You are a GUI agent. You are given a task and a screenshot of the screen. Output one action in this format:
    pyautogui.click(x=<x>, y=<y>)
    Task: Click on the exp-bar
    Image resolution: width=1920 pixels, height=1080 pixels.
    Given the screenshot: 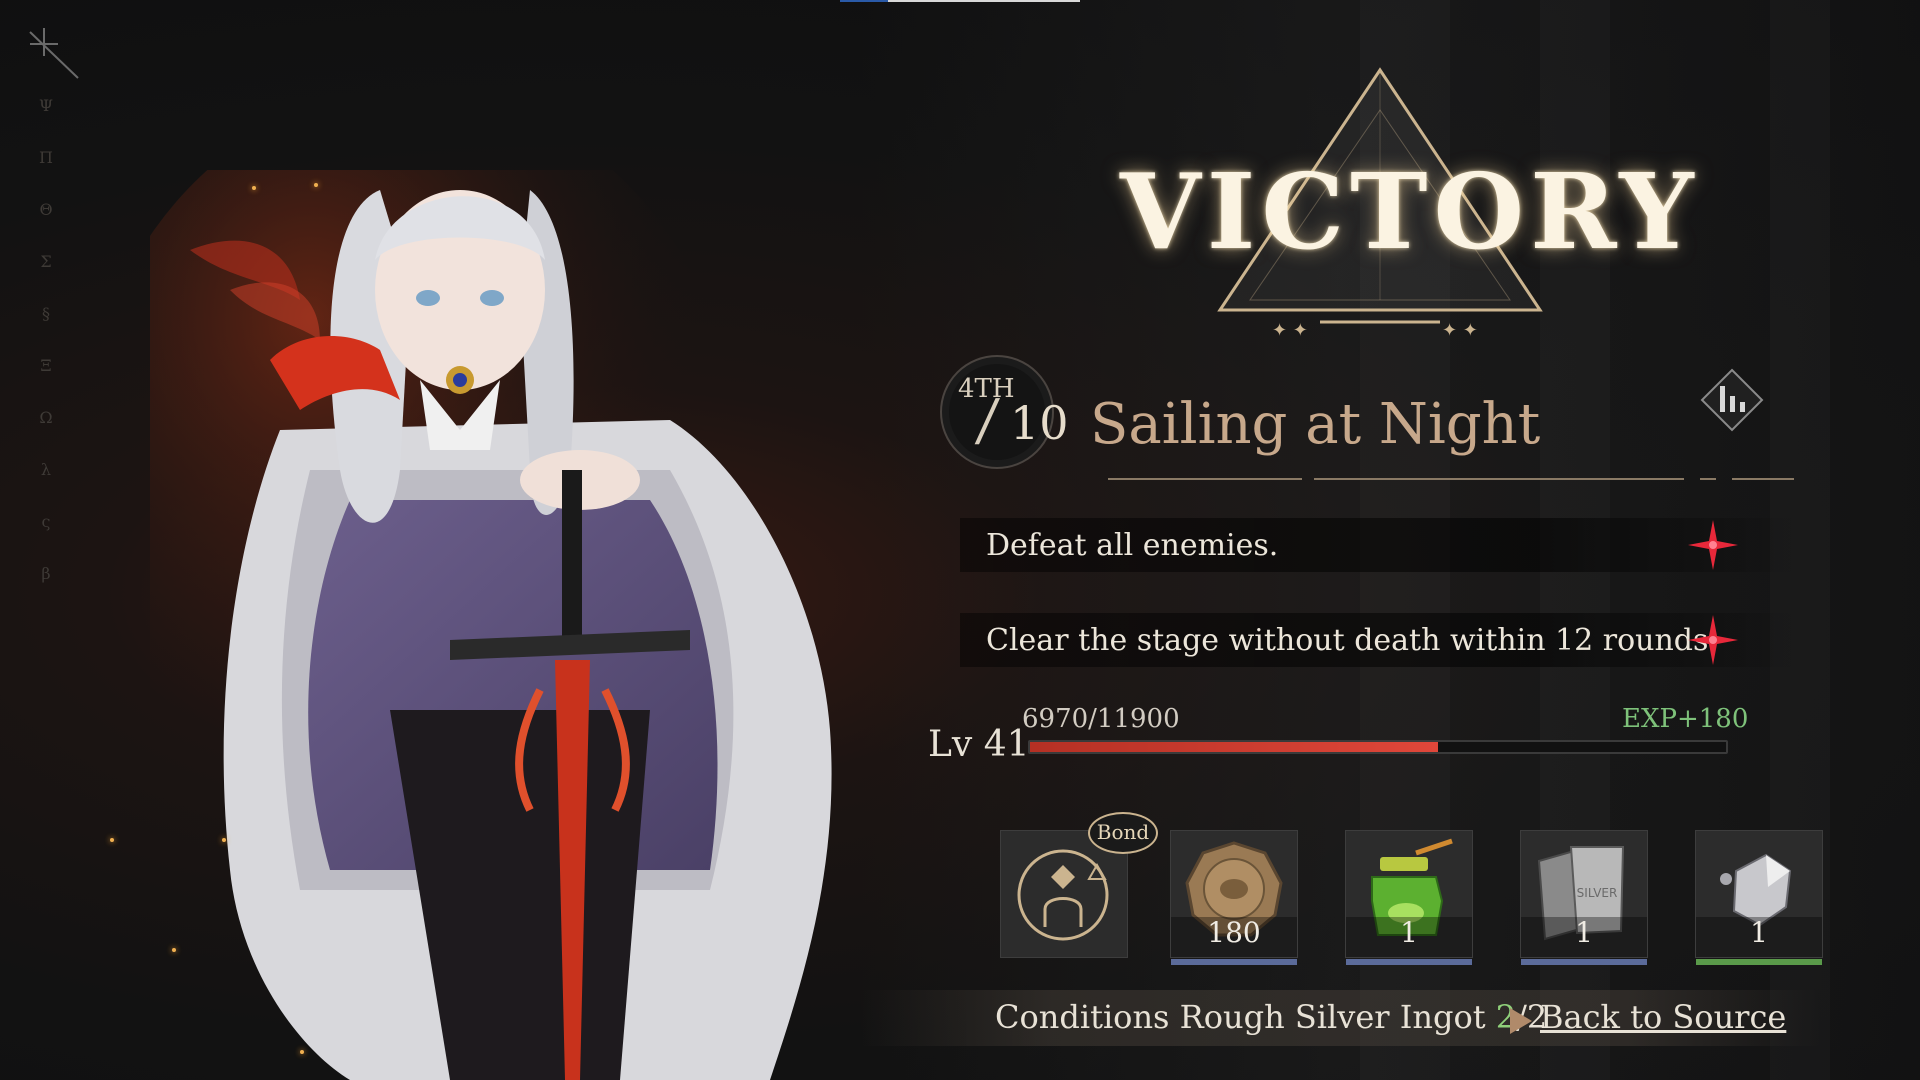 What is the action you would take?
    pyautogui.click(x=1378, y=747)
    